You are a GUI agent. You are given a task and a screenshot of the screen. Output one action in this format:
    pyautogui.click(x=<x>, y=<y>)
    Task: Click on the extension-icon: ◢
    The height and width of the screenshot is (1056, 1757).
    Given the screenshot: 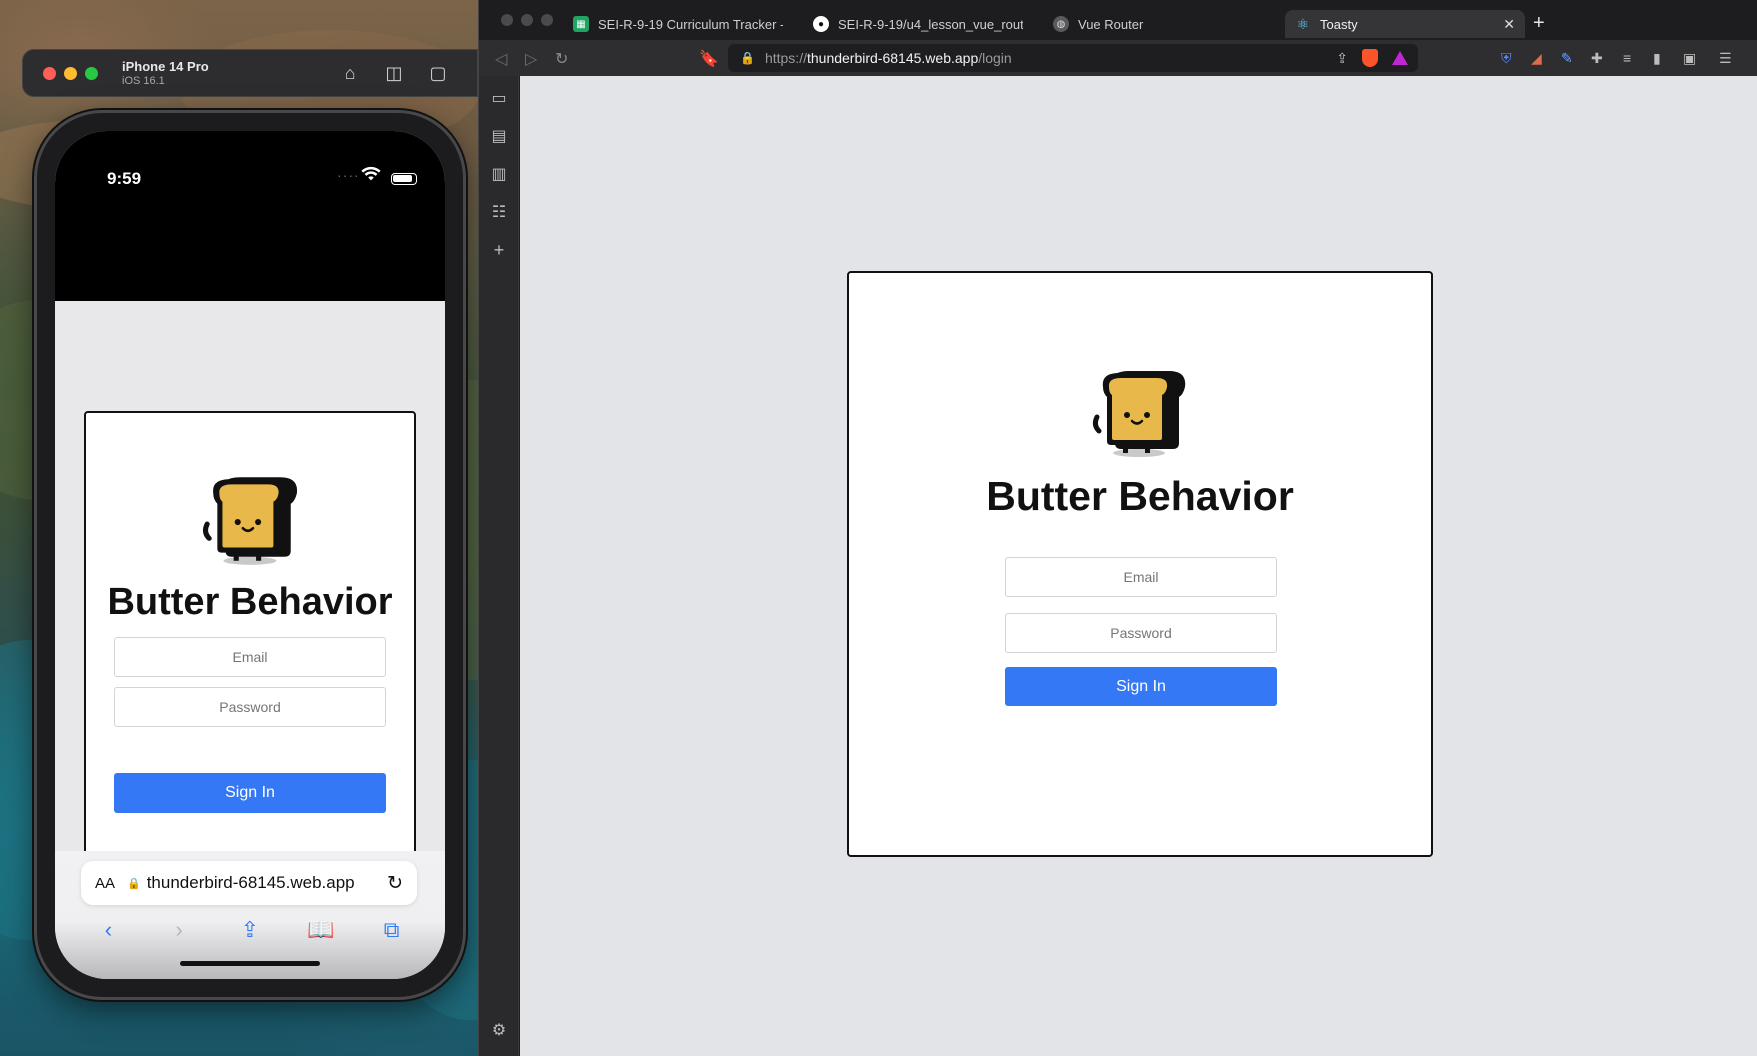 What is the action you would take?
    pyautogui.click(x=1536, y=58)
    